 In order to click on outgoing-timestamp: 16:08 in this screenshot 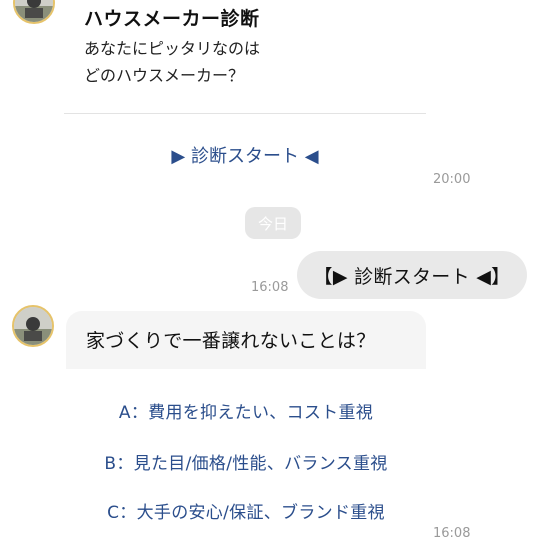, I will do `click(270, 287)`.